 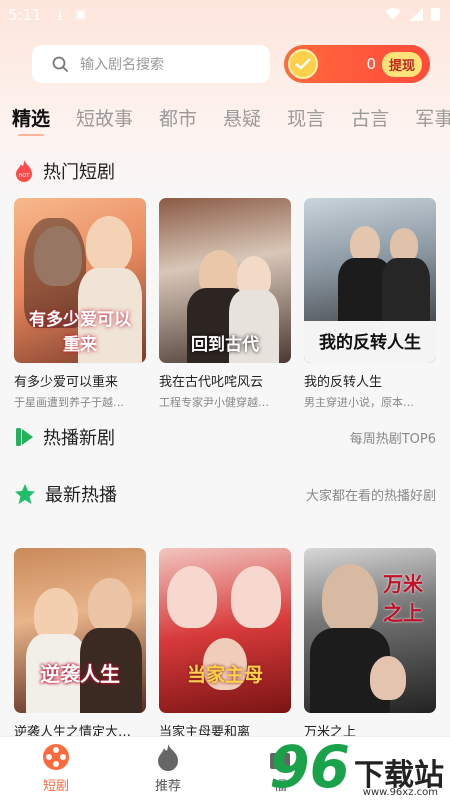 What do you see at coordinates (80, 630) in the screenshot?
I see `drama-poster: 逆袭人生` at bounding box center [80, 630].